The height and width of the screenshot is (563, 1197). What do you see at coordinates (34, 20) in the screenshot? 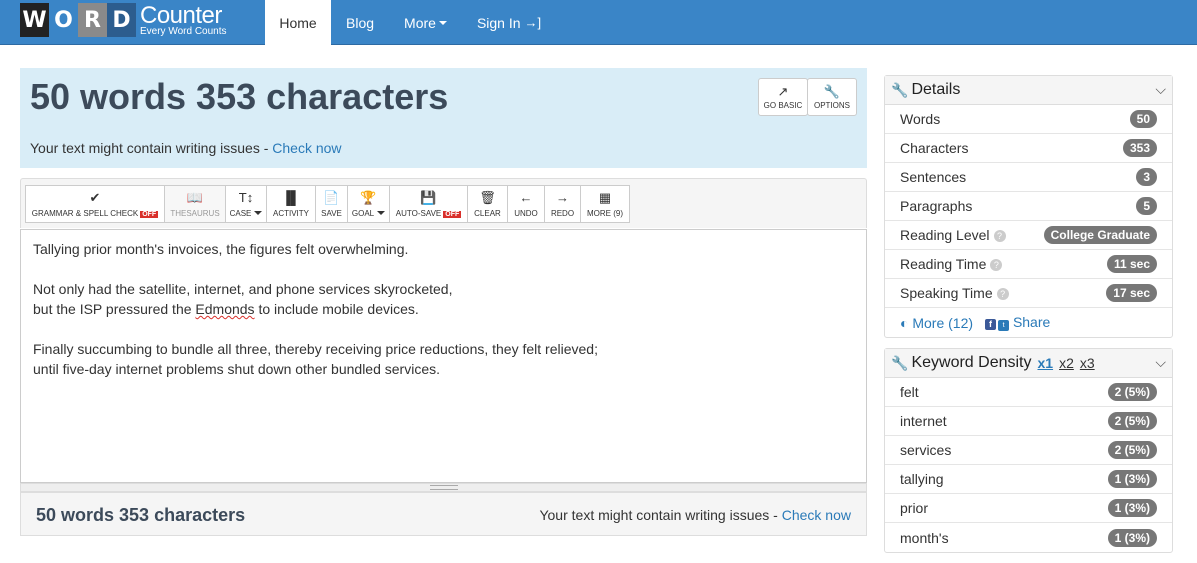
I see `logo-letter-w: W` at bounding box center [34, 20].